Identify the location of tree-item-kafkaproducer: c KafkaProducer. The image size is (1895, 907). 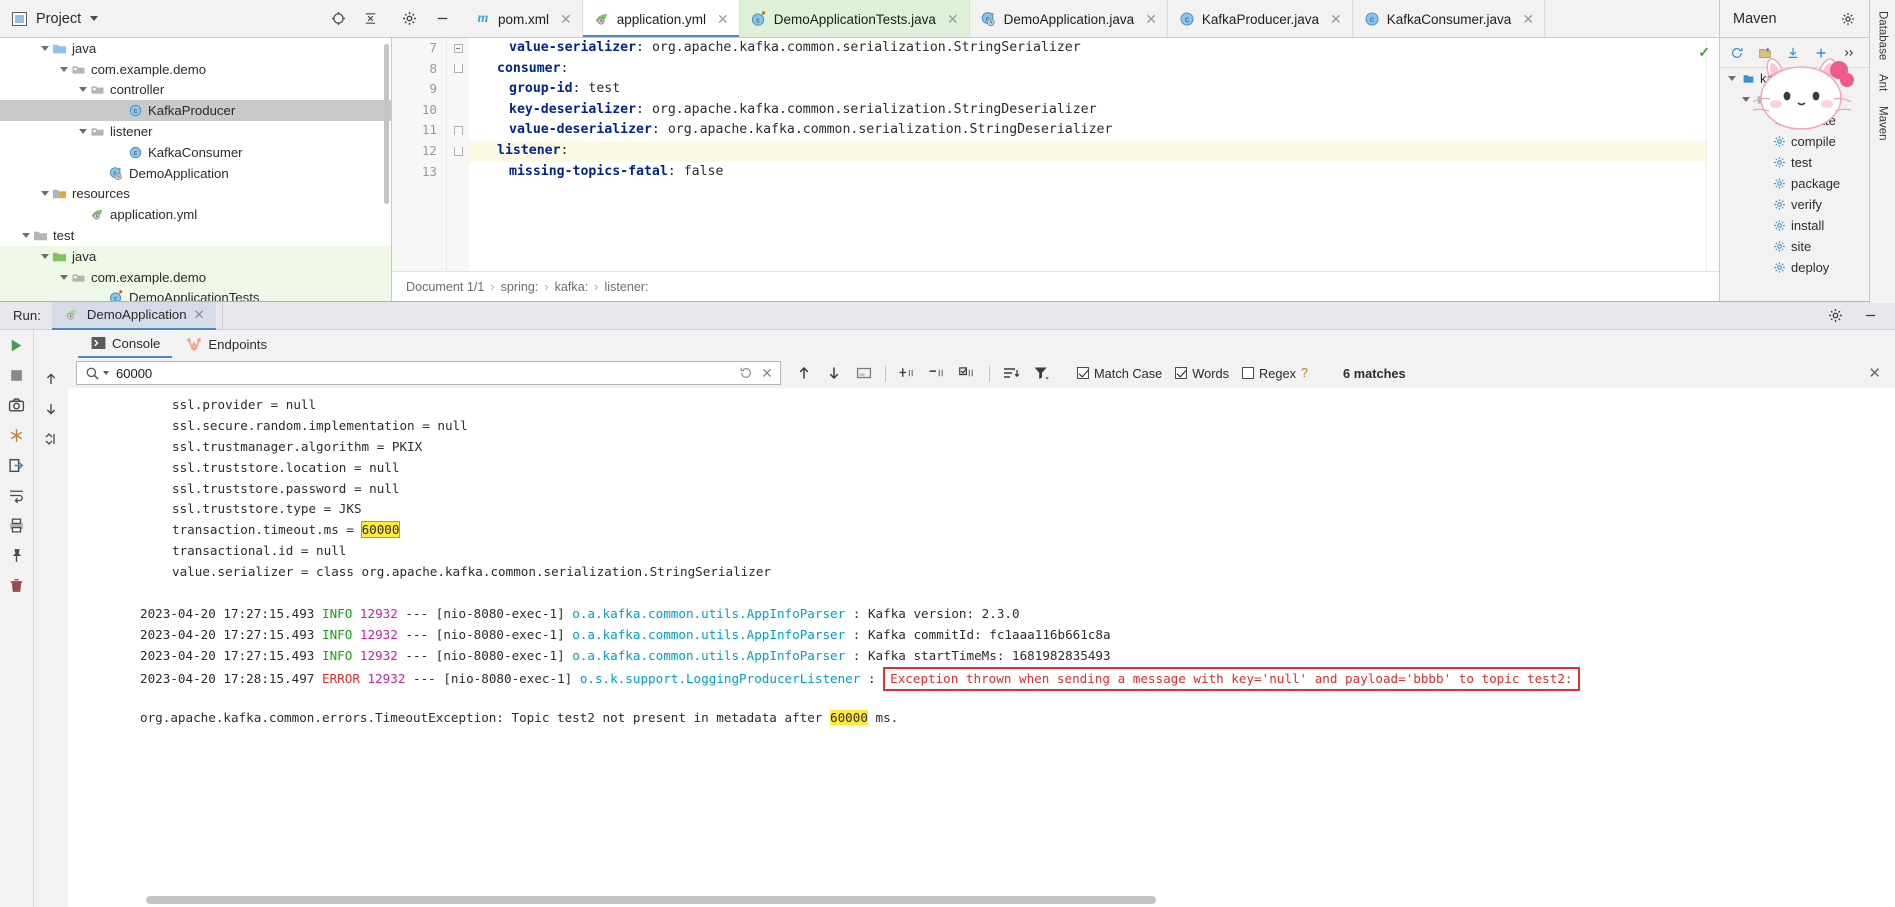
(195, 111).